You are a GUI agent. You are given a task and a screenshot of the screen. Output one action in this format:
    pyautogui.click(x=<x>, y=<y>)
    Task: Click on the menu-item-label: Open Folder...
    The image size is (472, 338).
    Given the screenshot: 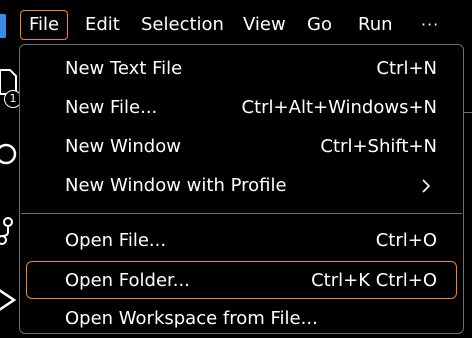 What is the action you would take?
    pyautogui.click(x=127, y=280)
    